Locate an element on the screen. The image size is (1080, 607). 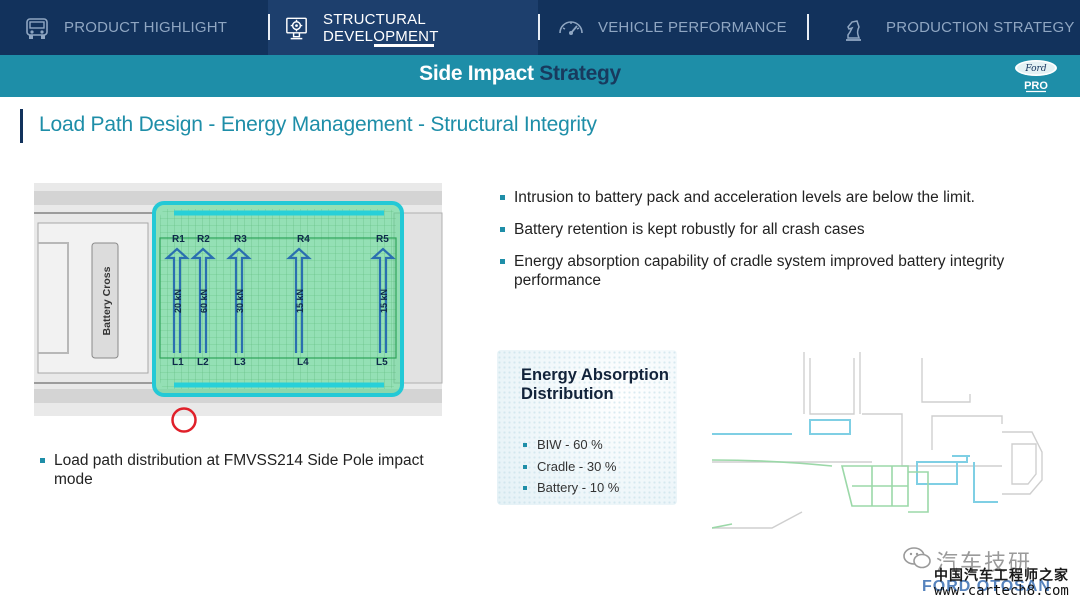
list-item: Battery - 10 % is located at coordinates (570, 488).